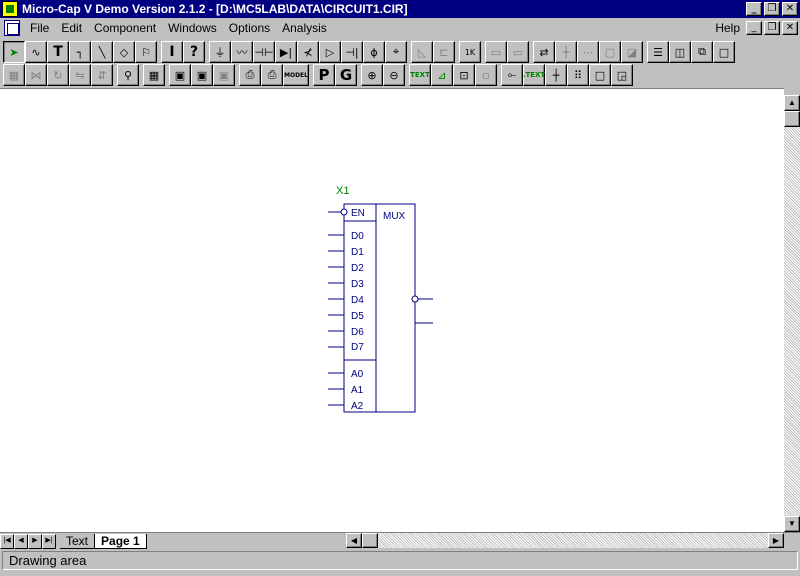 This screenshot has width=800, height=576. What do you see at coordinates (12, 28) in the screenshot?
I see `document-icon` at bounding box center [12, 28].